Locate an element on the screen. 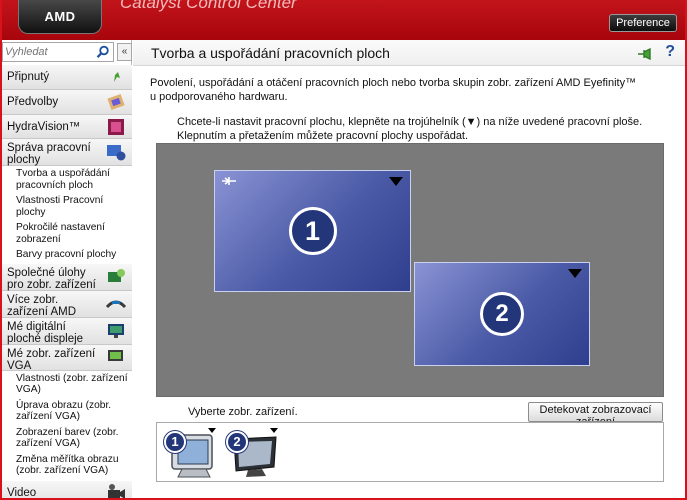  sidebar-item-digital-flat-panels: Mé digitální ploché displeje is located at coordinates (67, 331).